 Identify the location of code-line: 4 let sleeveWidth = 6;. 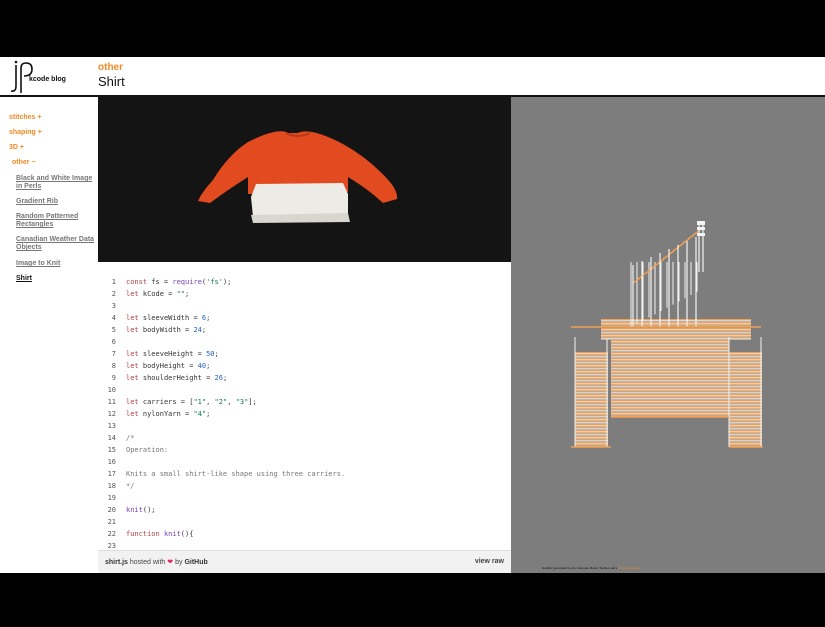
(161, 318).